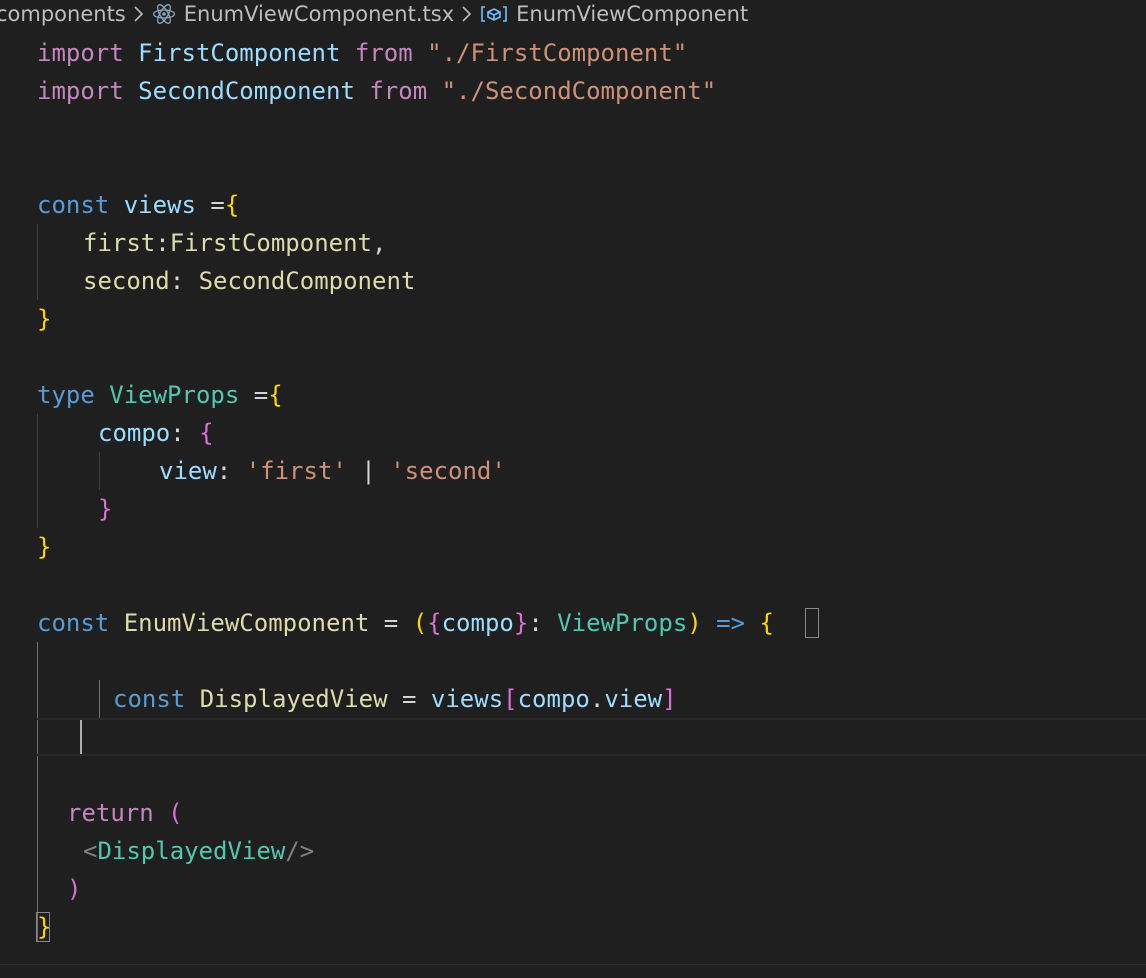 The width and height of the screenshot is (1146, 978). What do you see at coordinates (81, 737) in the screenshot?
I see `text-cursor` at bounding box center [81, 737].